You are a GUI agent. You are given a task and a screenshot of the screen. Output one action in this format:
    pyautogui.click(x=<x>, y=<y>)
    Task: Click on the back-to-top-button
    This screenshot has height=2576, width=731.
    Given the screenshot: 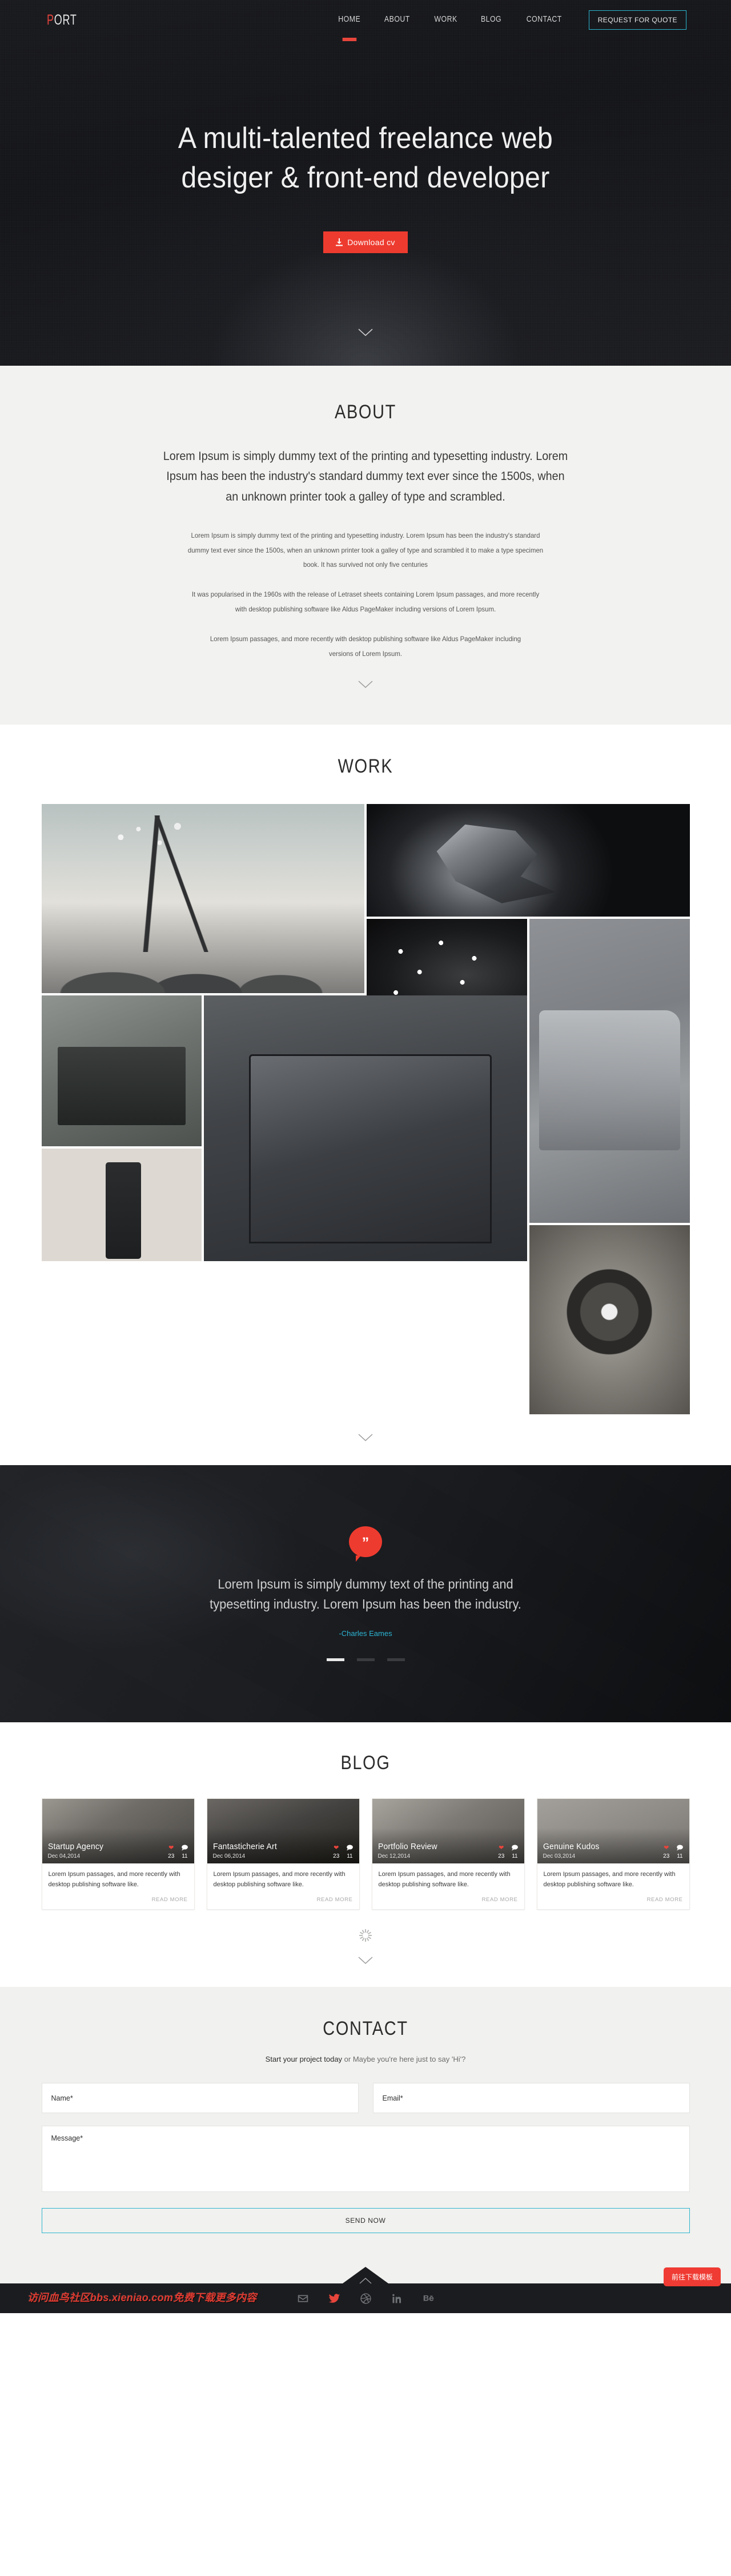 What is the action you would take?
    pyautogui.click(x=365, y=2282)
    